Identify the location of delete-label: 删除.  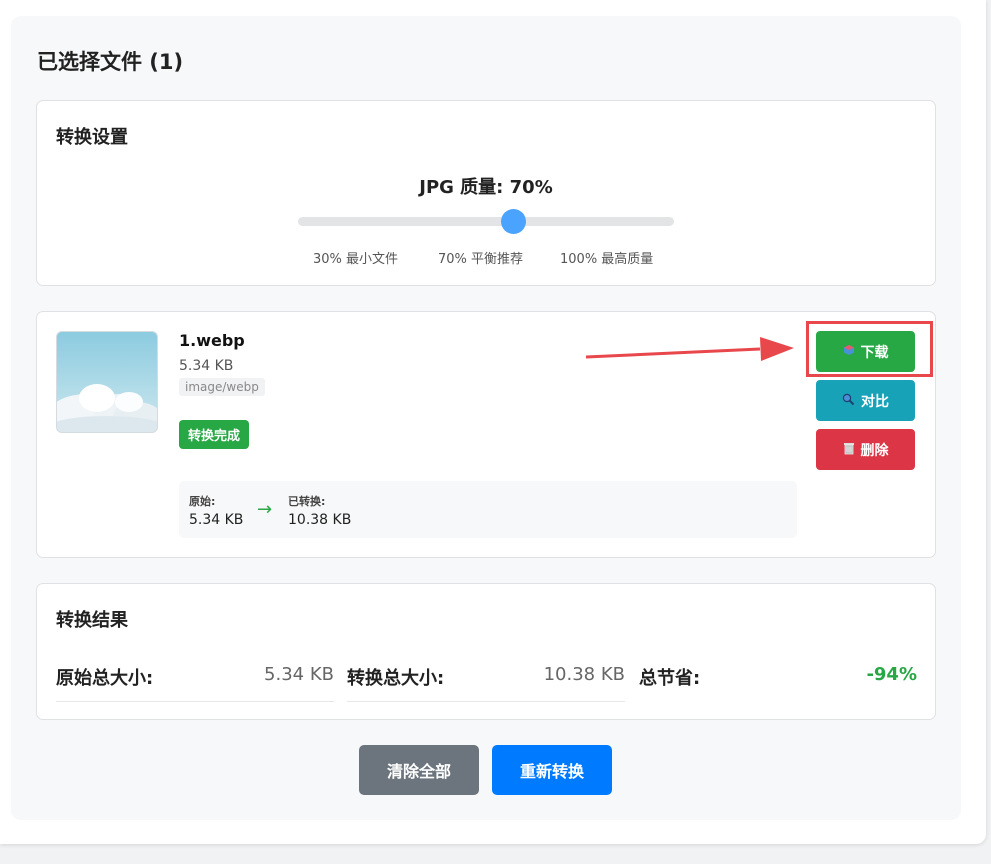
(874, 450).